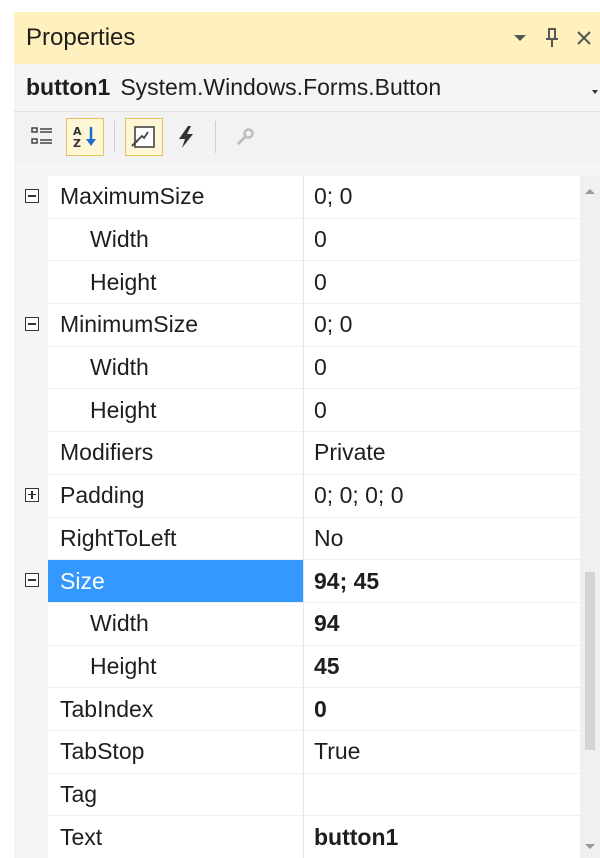 The height and width of the screenshot is (858, 600). I want to click on categorized-icon, so click(43, 137).